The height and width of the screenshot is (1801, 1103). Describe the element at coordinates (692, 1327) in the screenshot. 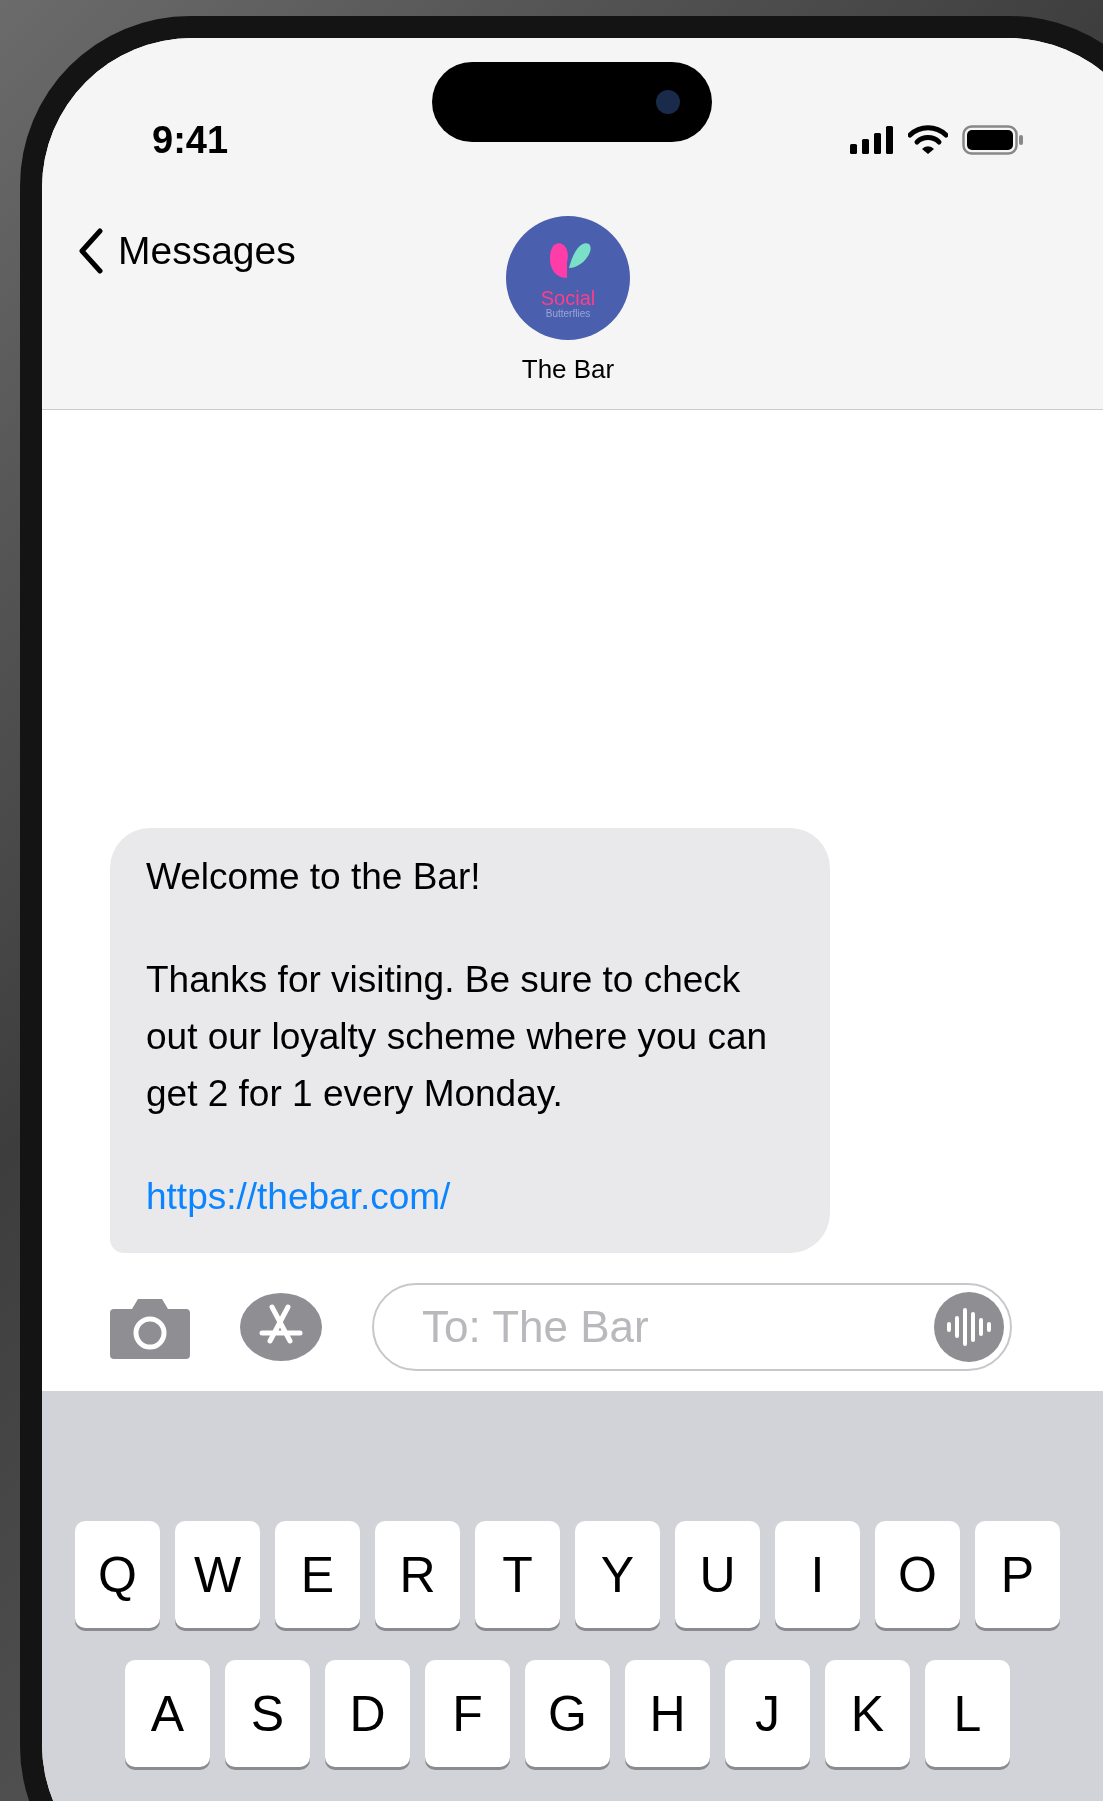

I see `message-input-field: To: The Bar` at that location.